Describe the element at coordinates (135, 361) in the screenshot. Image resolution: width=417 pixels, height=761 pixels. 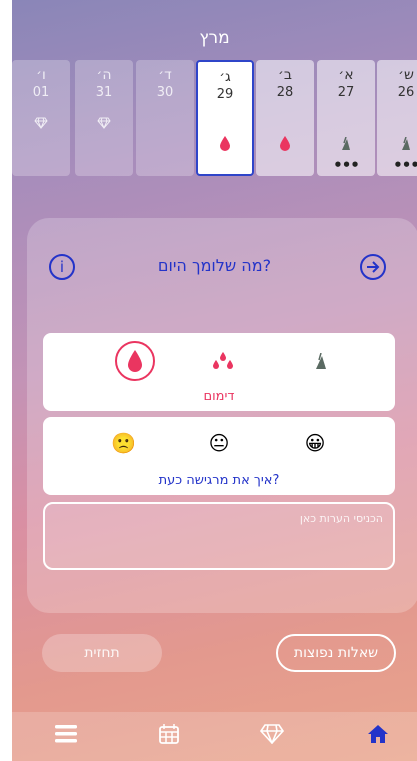
I see `flow-heavy-option` at that location.